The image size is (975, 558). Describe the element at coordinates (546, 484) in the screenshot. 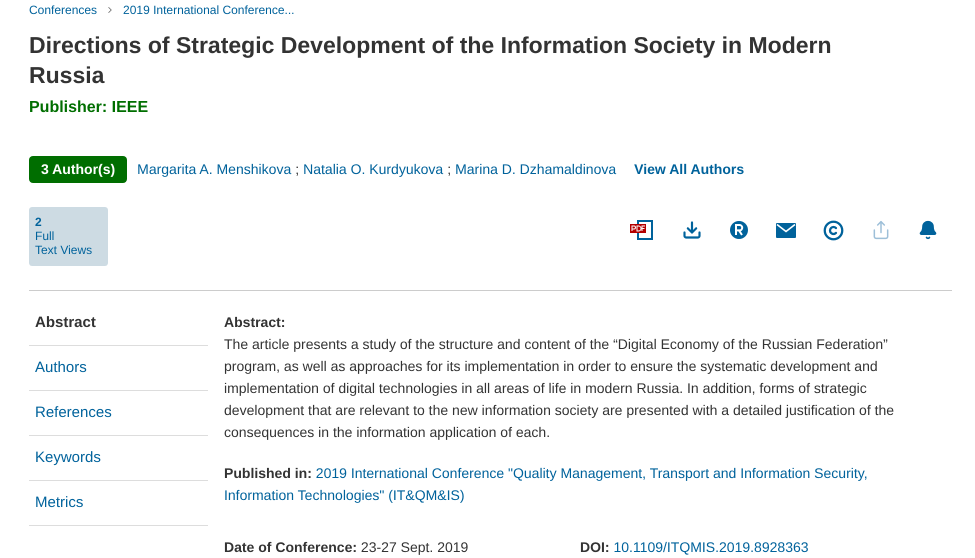

I see `published-in: Published in: 2019 International Conference "Quality Management, Transport and Information Security, Information Technologies" (IT&QM&IS)` at that location.